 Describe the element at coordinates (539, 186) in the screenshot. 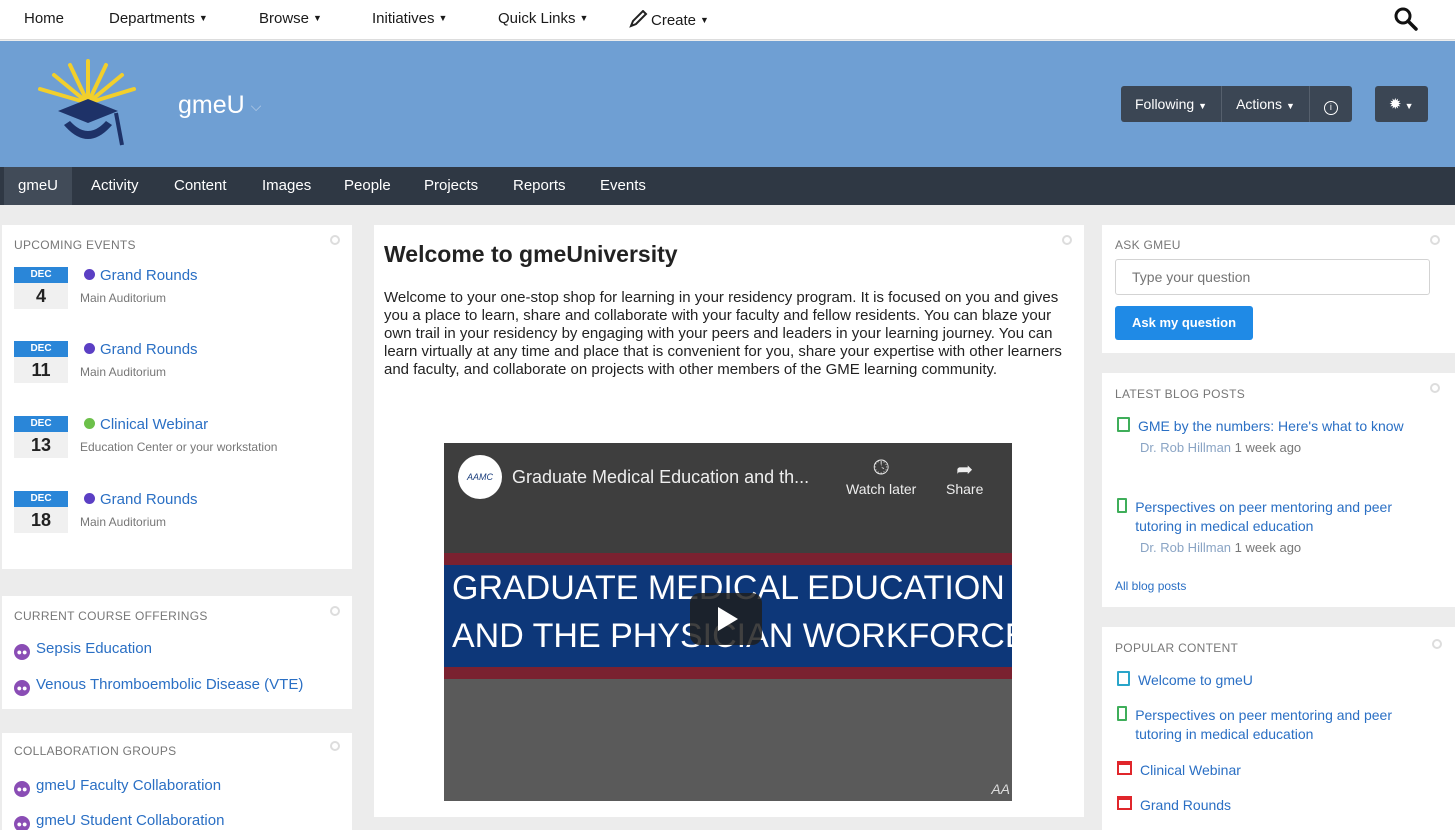

I see `tab-reports: Reports` at that location.